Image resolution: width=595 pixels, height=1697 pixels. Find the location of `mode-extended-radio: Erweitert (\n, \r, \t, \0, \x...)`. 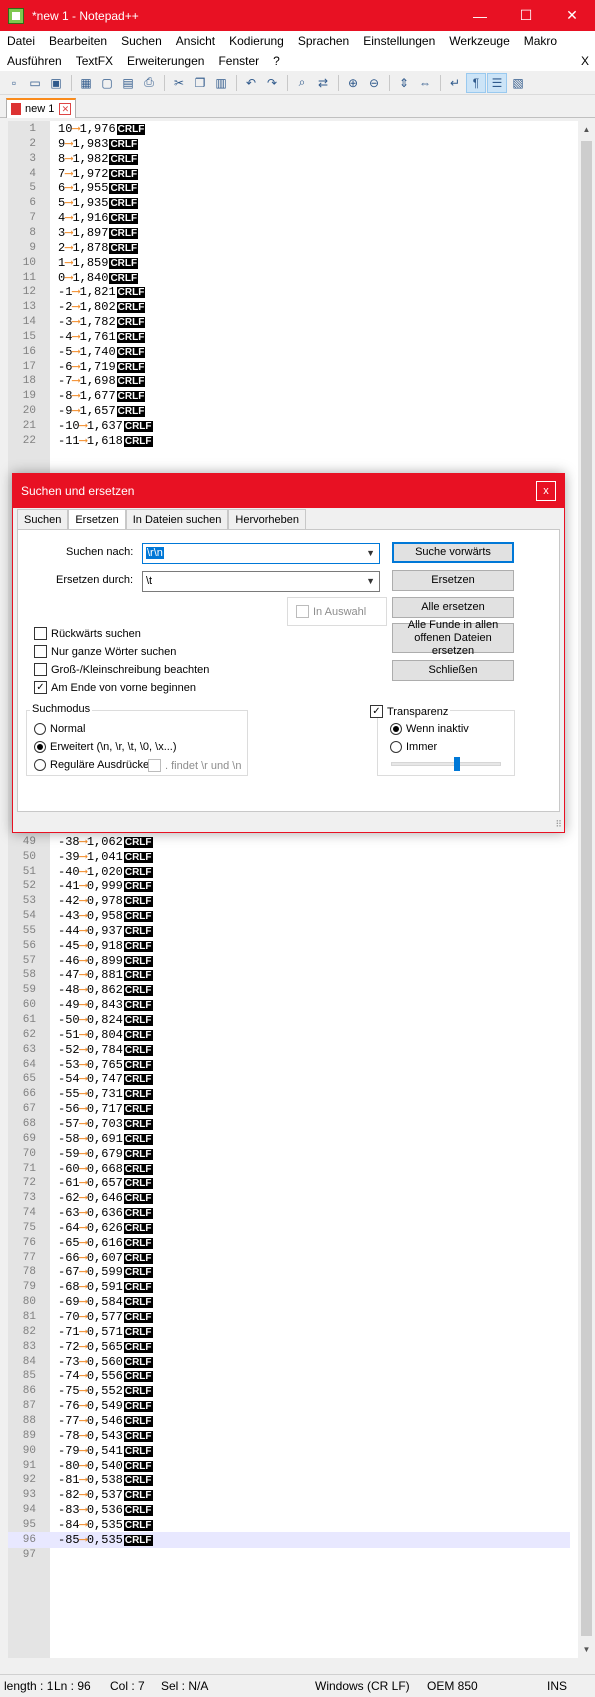

mode-extended-radio: Erweitert (\n, \r, \t, \0, \x...) is located at coordinates (105, 747).